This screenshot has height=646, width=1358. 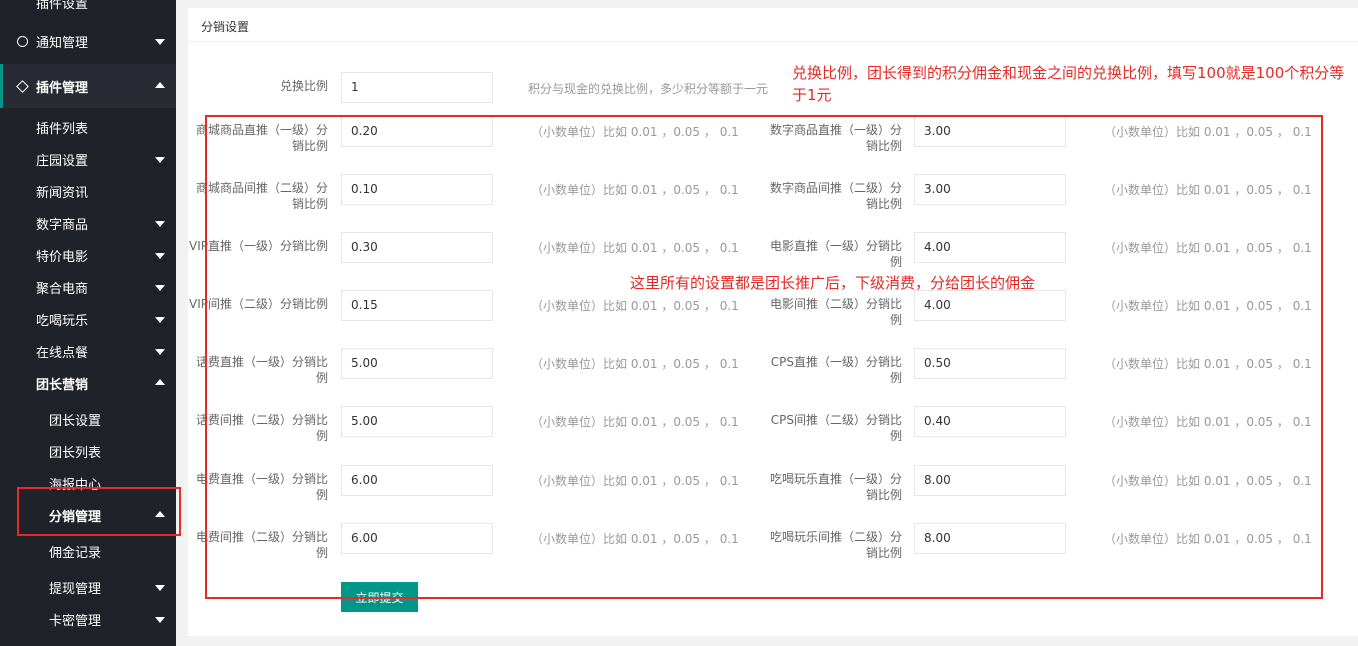 I want to click on sidebar-item-plugin-settings: 插件设置, so click(x=88, y=9).